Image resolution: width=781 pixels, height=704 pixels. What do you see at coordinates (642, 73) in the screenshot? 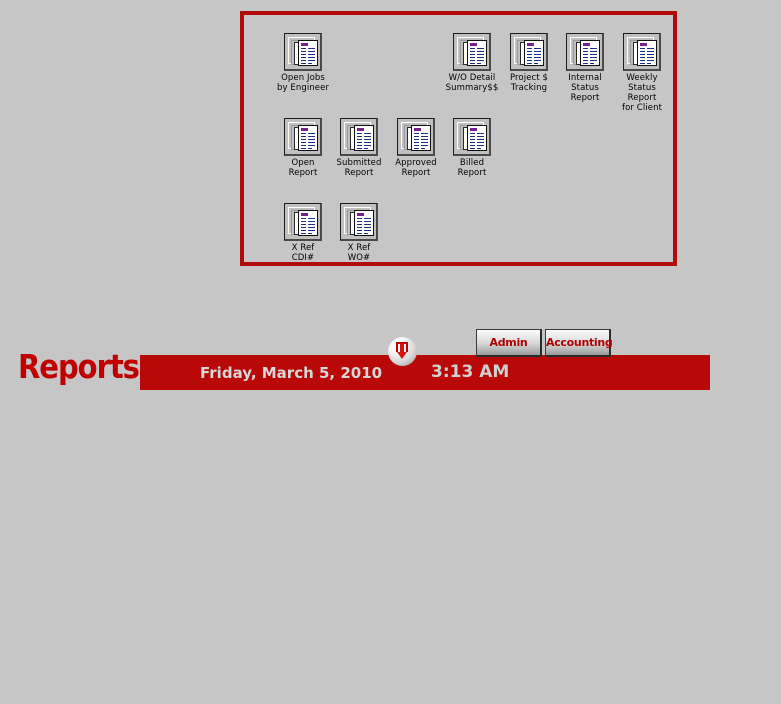
I see `report-shortcut: Weekly Status Report for Client` at bounding box center [642, 73].